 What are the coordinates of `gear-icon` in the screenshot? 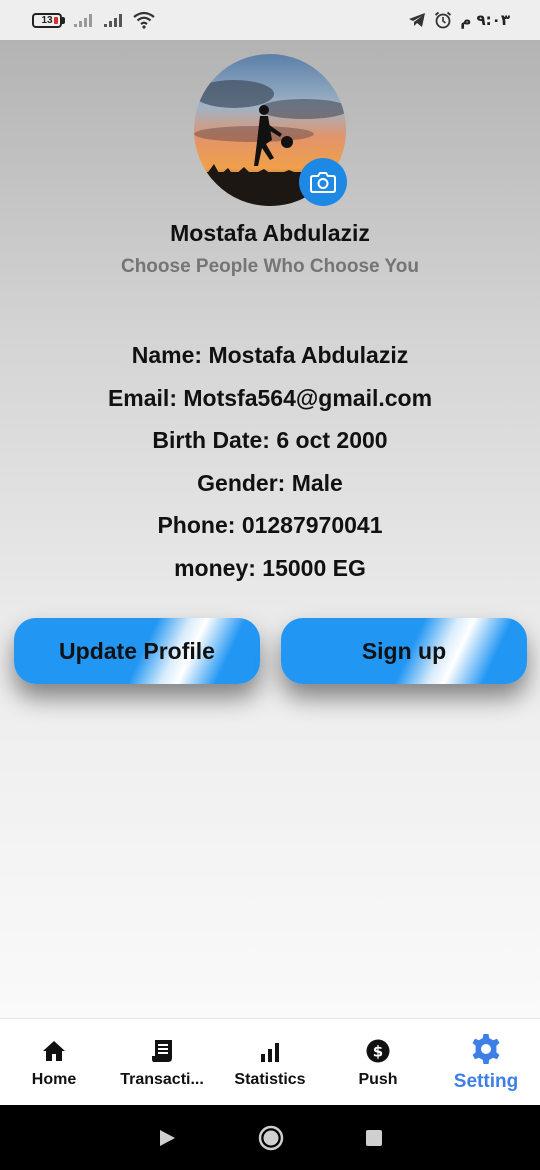 It's located at (486, 1049).